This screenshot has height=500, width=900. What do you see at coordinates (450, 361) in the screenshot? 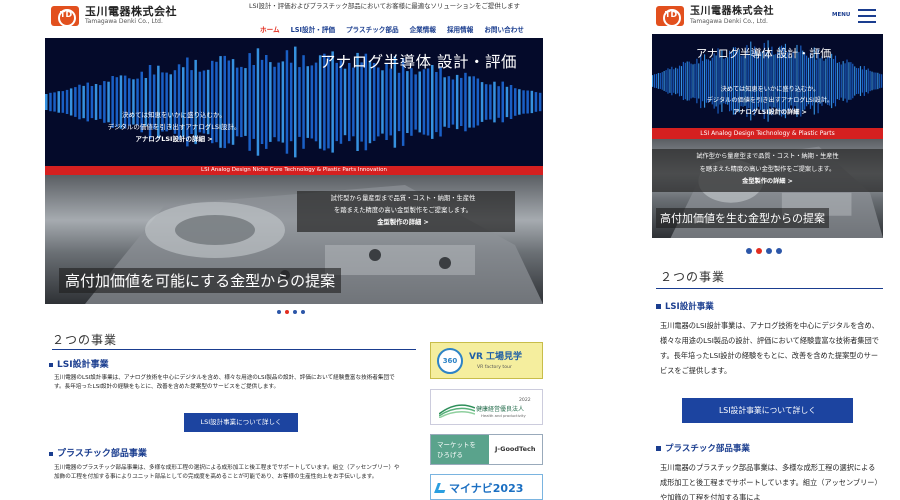
I see `360-icon: 360` at bounding box center [450, 361].